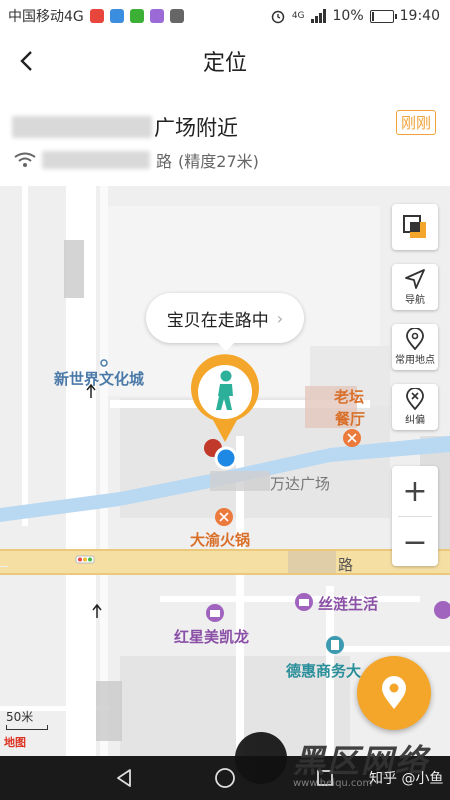  What do you see at coordinates (96, 16) in the screenshot?
I see `app-notification-icon` at bounding box center [96, 16].